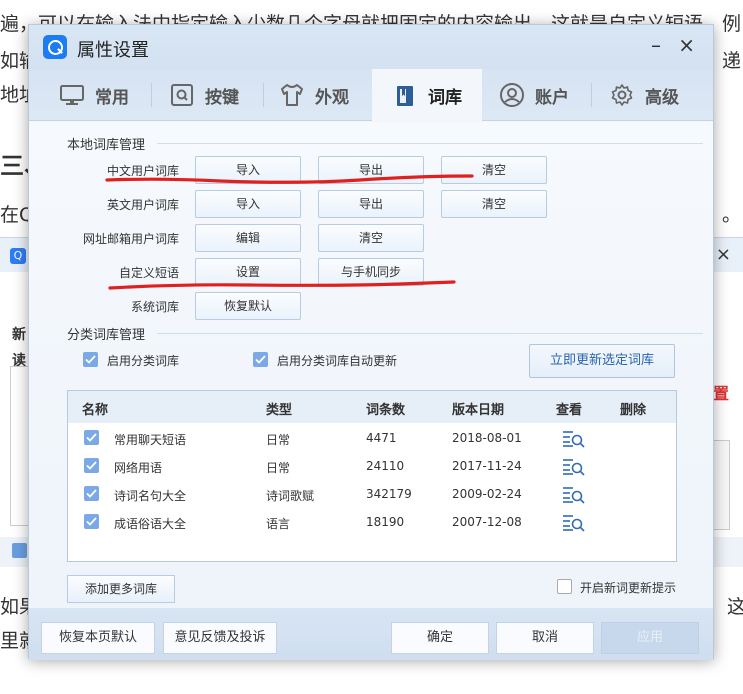 This screenshot has height=694, width=743. I want to click on new-lexicon-tip-checkbox, so click(564, 586).